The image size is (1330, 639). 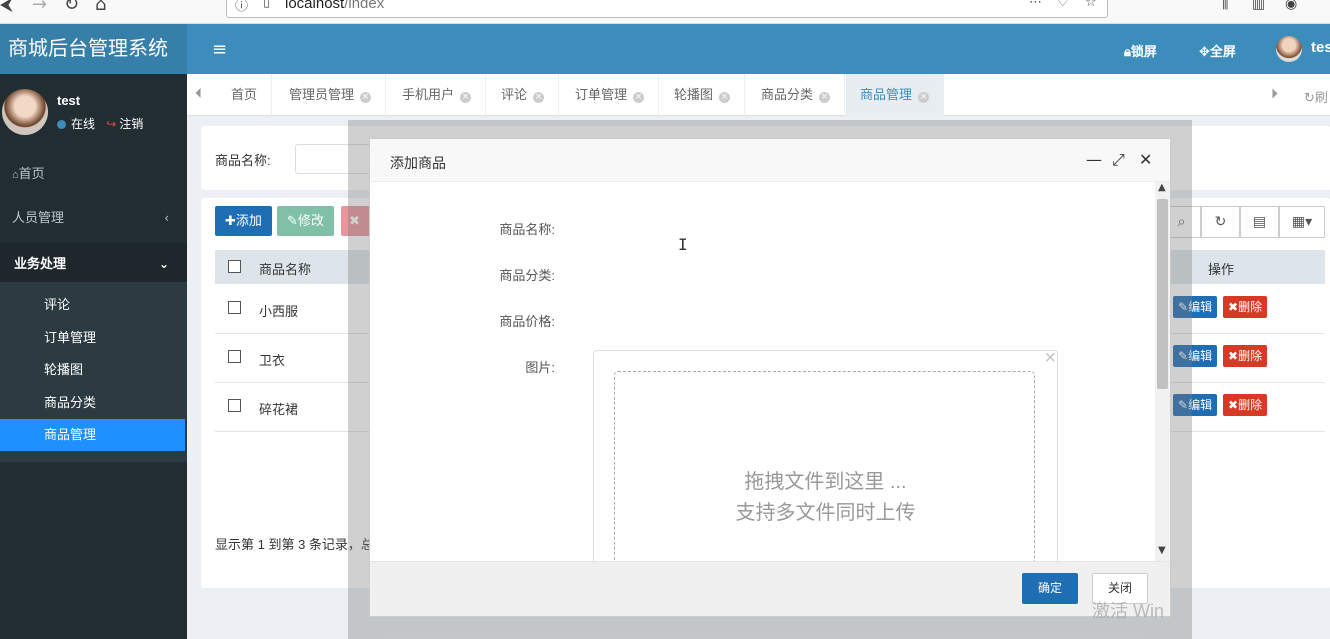 I want to click on tab-products: 商品管理 ×, so click(x=895, y=95).